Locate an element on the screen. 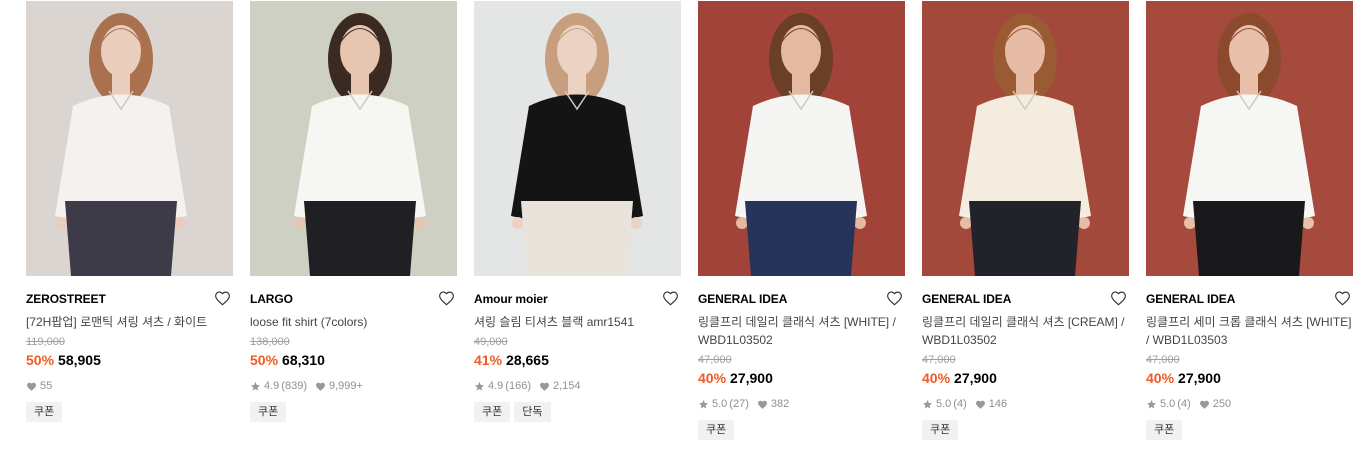 The width and height of the screenshot is (1355, 463). brand-name: ZEROSTREET is located at coordinates (129, 299).